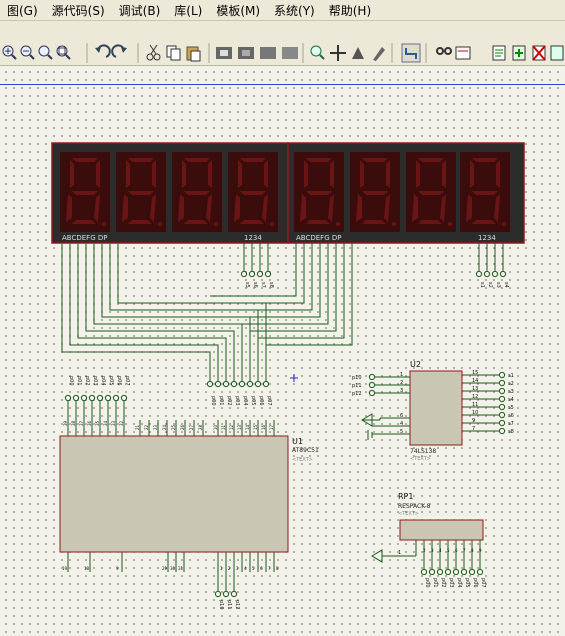  Describe the element at coordinates (140, 10) in the screenshot. I see `menu-debug: 调试(B)` at that location.